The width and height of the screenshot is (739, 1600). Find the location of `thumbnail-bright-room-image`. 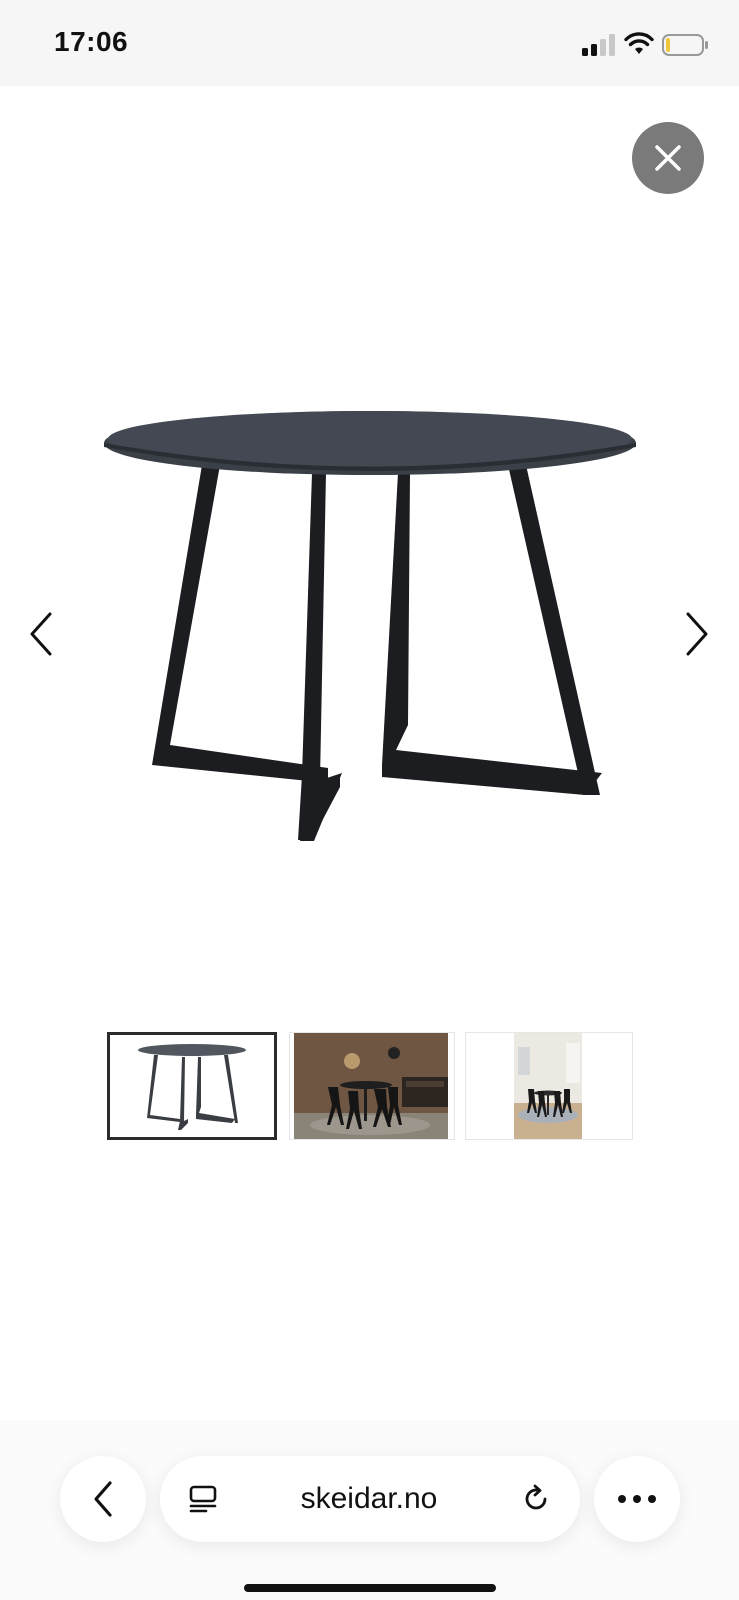

thumbnail-bright-room-image is located at coordinates (549, 1086).